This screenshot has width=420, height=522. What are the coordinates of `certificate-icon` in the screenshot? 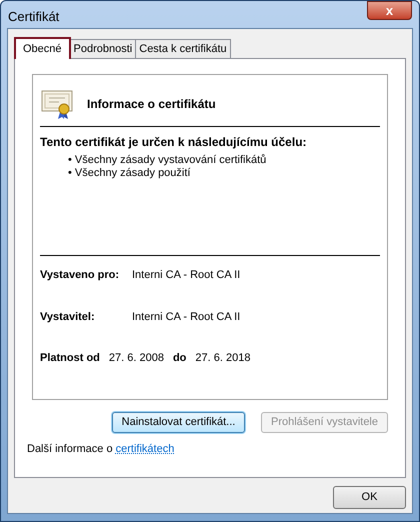 It's located at (57, 104).